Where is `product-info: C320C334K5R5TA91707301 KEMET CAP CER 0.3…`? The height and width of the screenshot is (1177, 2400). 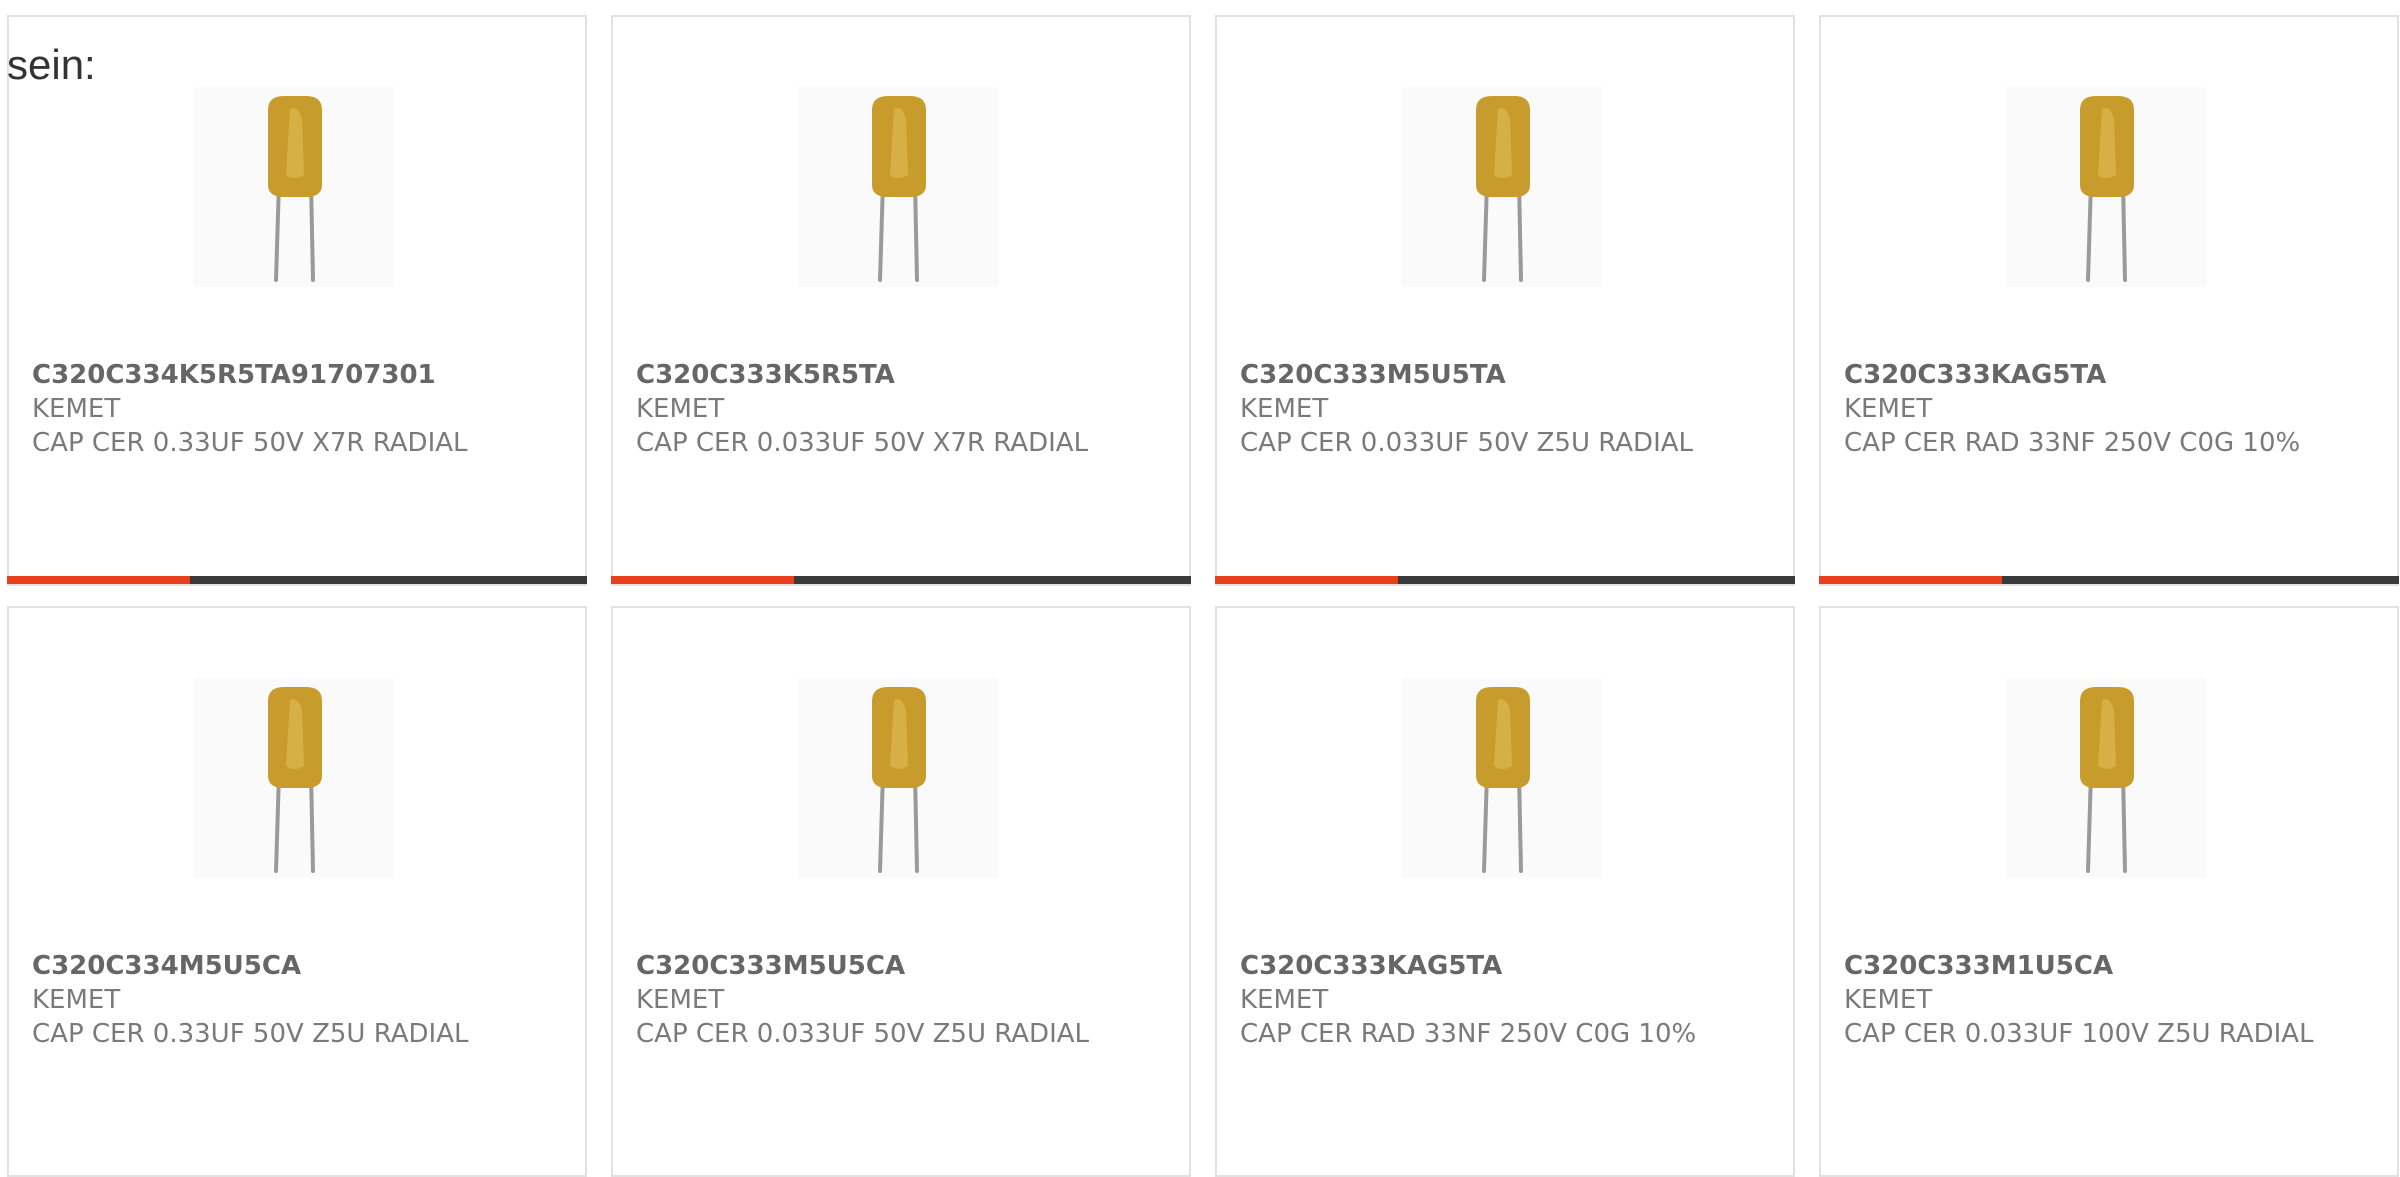
product-info: C320C334K5R5TA91707301 KEMET CAP CER 0.3… is located at coordinates (294, 409).